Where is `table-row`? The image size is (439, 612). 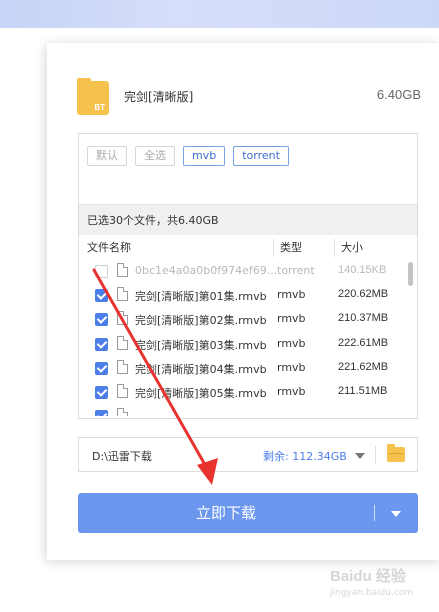
table-row is located at coordinates (240, 410).